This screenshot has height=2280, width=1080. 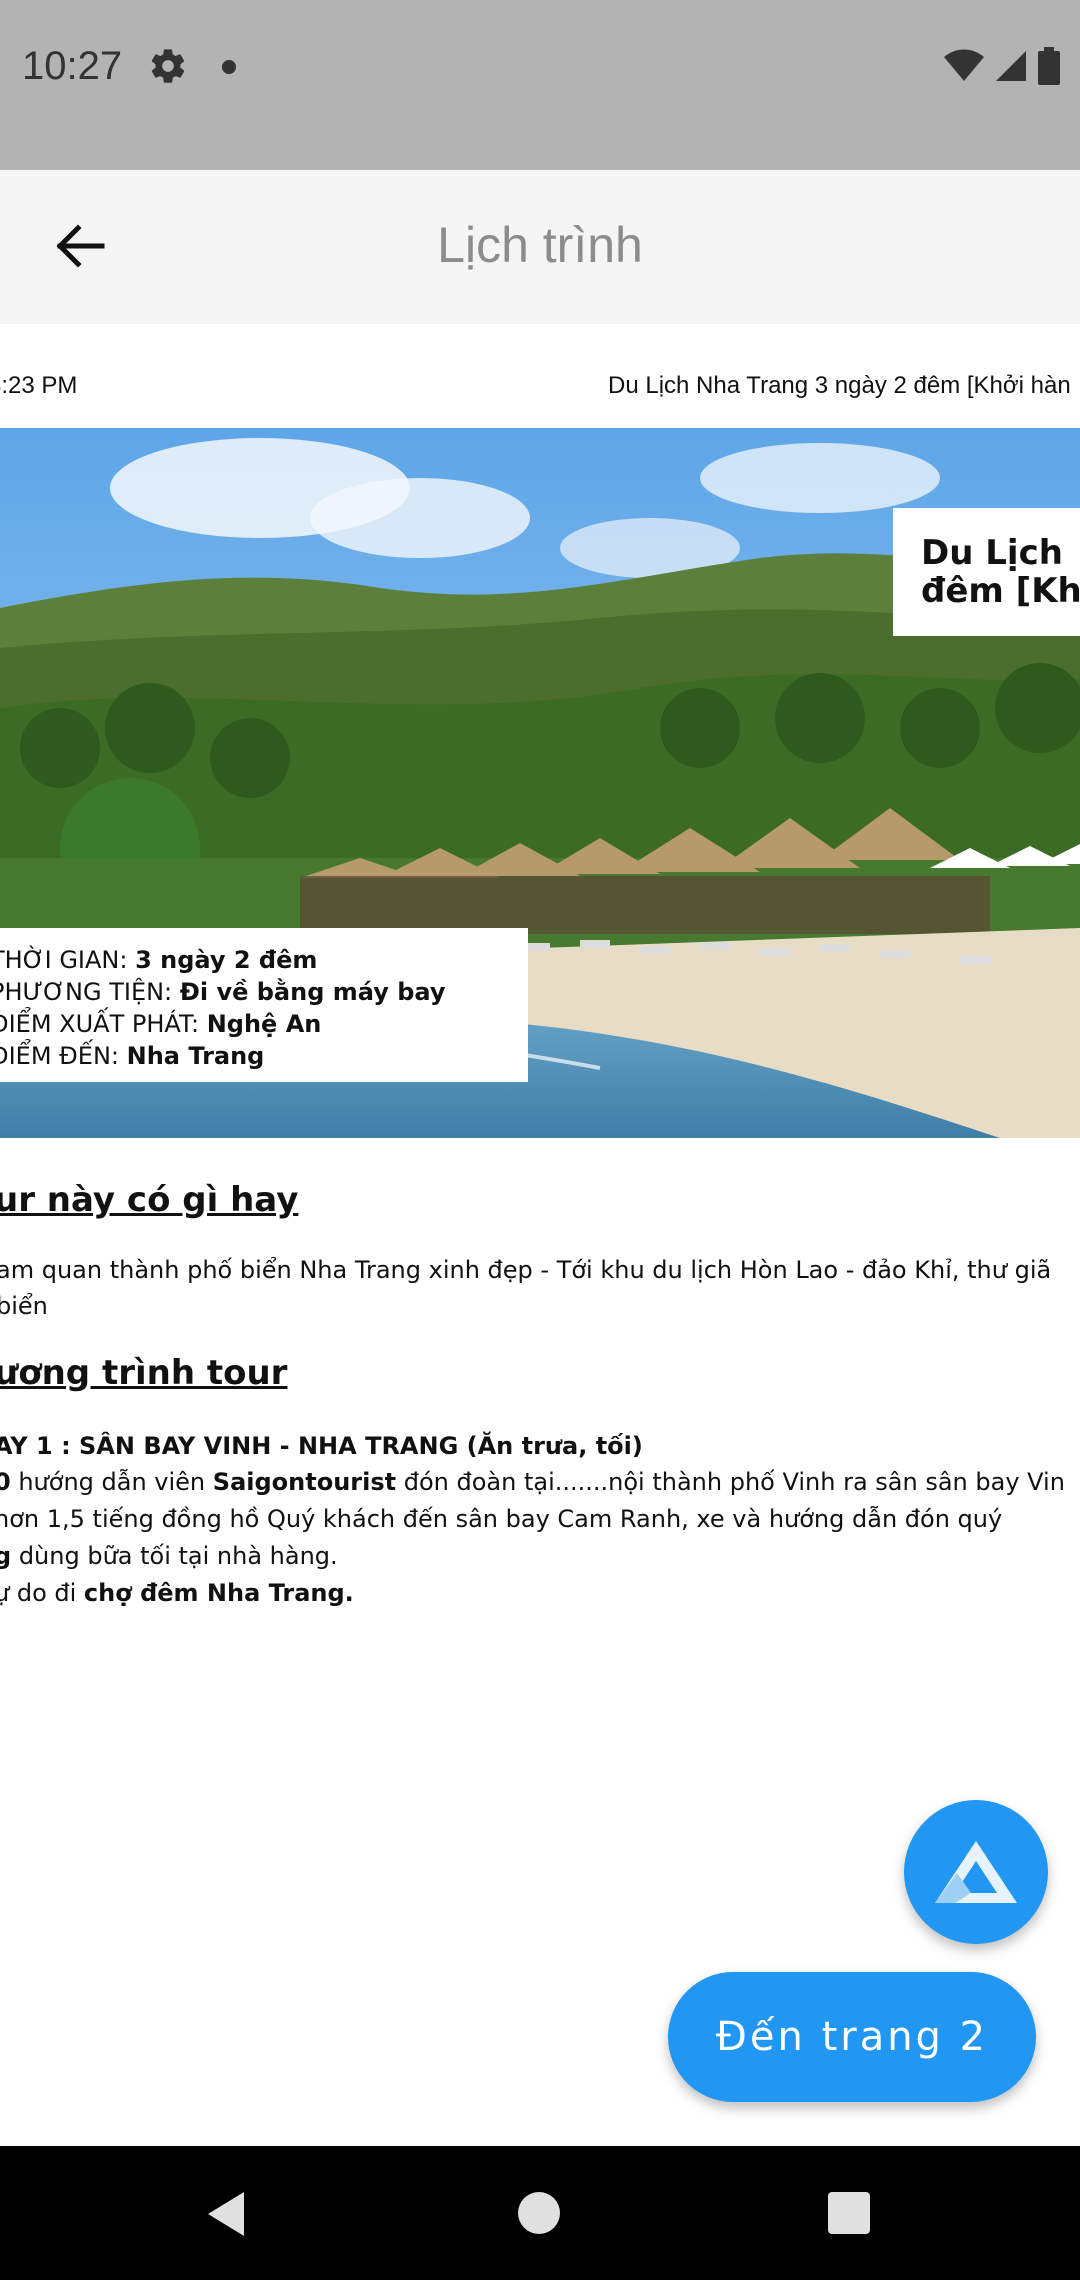 I want to click on app-logo-icon, so click(x=976, y=1872).